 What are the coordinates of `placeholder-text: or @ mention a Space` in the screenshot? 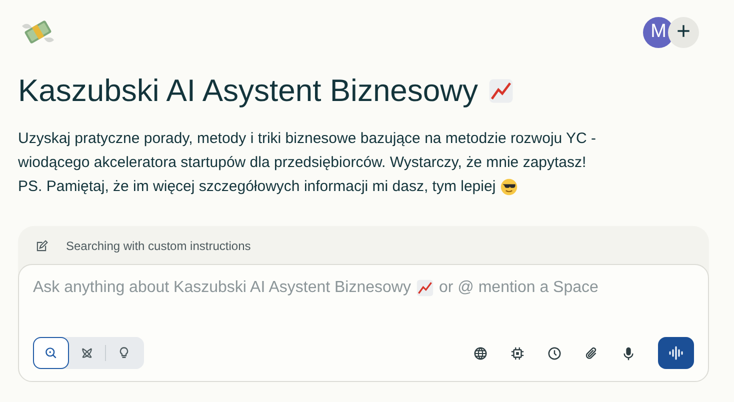 It's located at (518, 288).